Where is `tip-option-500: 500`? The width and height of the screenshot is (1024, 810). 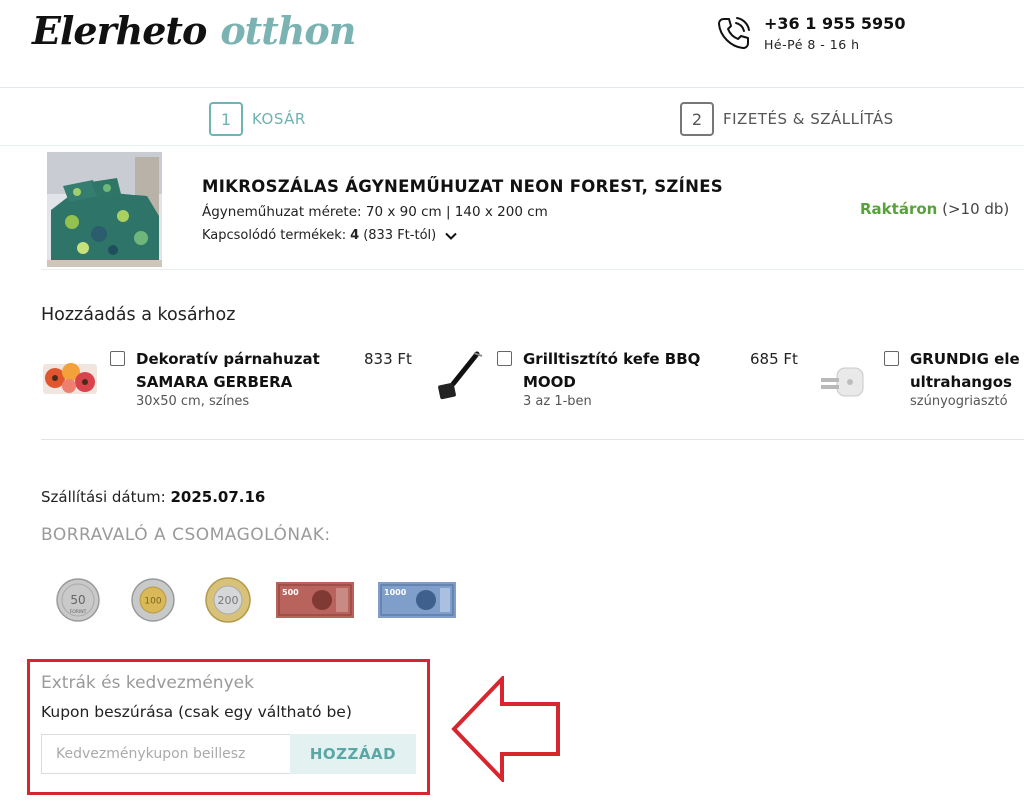
tip-option-500: 500 is located at coordinates (315, 600).